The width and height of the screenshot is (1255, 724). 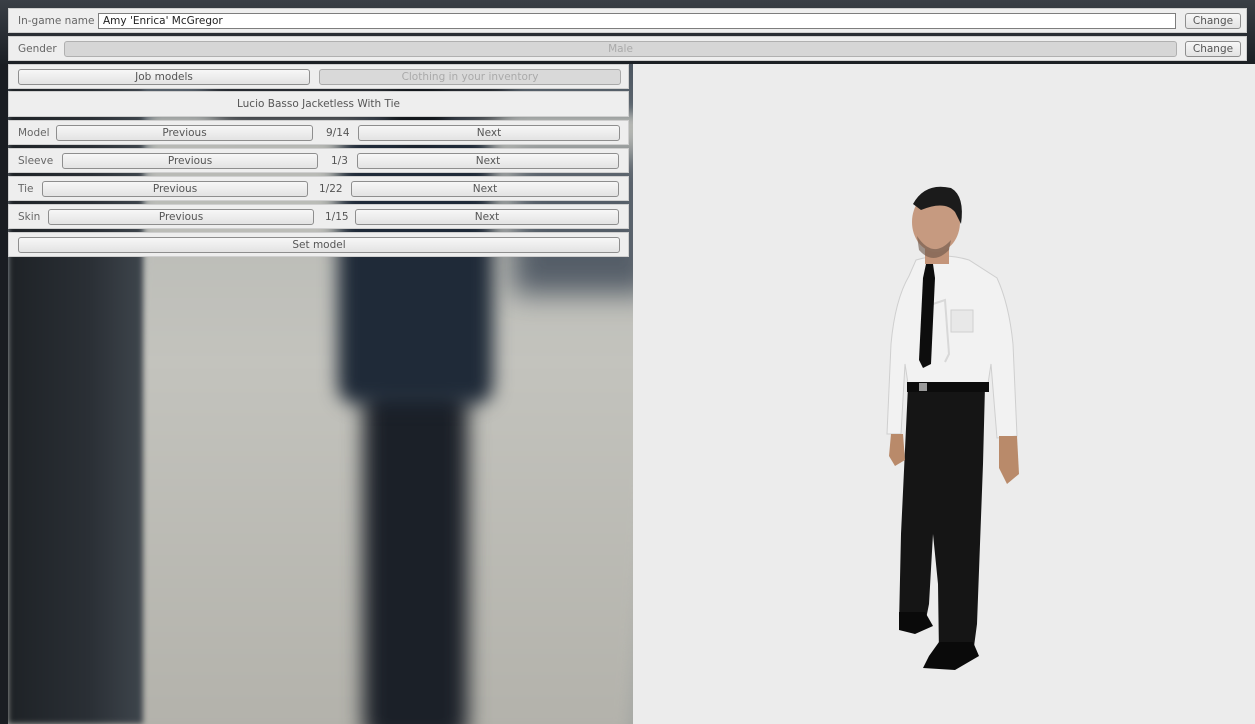 What do you see at coordinates (175, 189) in the screenshot?
I see `tie-previous-button: Previous` at bounding box center [175, 189].